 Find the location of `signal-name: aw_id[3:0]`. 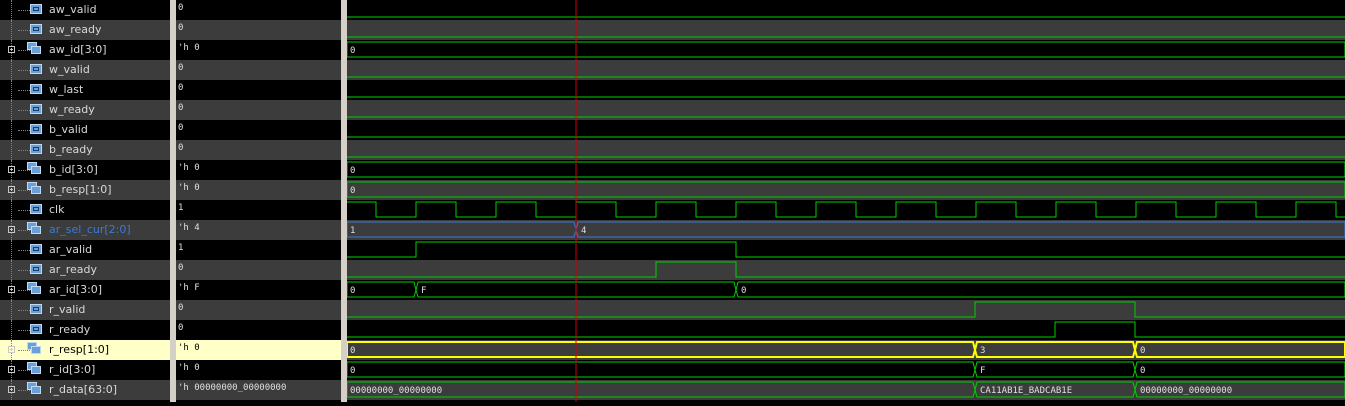

signal-name: aw_id[3:0] is located at coordinates (78, 49).